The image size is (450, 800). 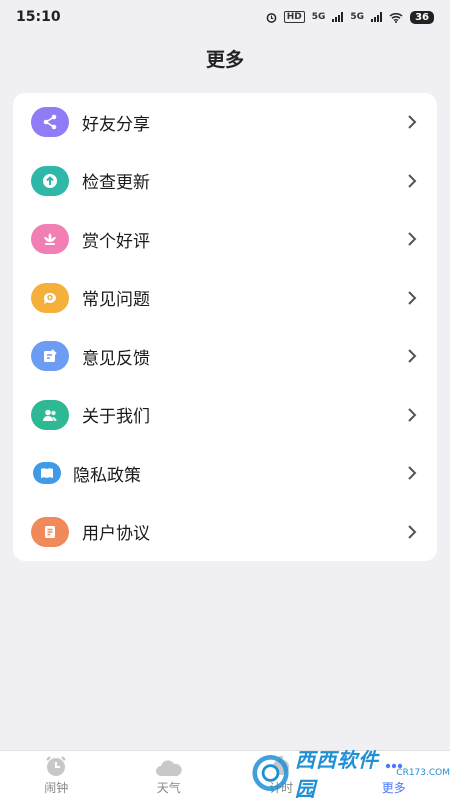 I want to click on question-bubble-icon, so click(x=50, y=297).